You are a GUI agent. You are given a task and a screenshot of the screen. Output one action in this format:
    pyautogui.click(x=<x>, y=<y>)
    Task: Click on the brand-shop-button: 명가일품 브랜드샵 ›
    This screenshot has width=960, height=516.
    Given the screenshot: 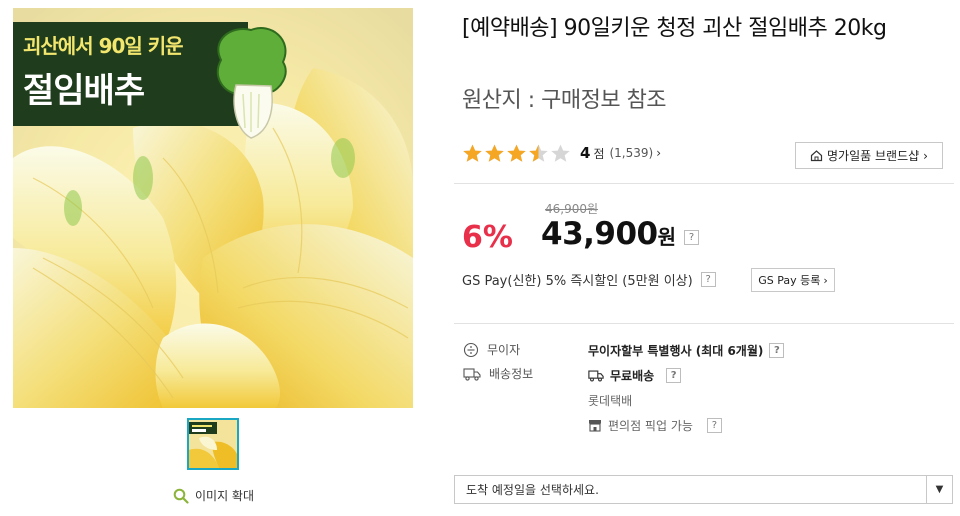 What is the action you would take?
    pyautogui.click(x=869, y=155)
    